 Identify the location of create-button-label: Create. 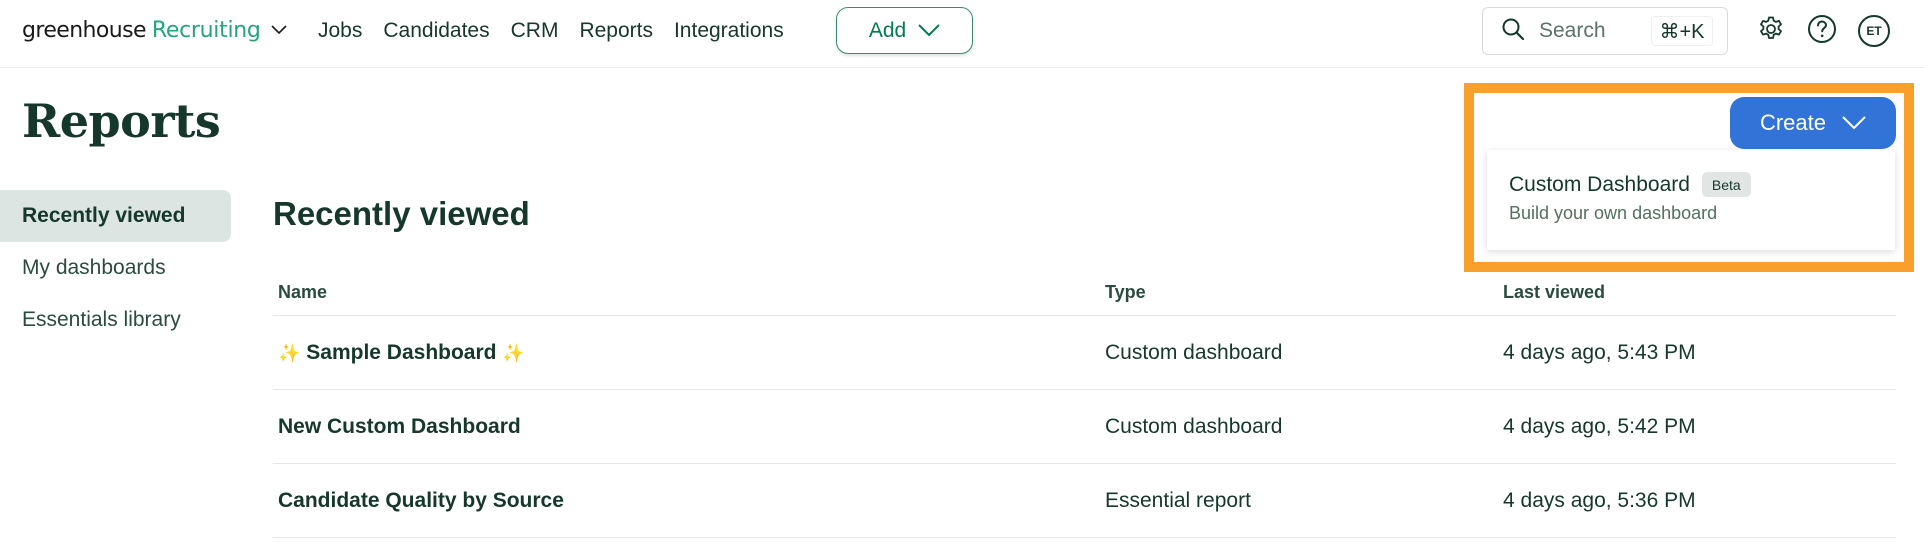
(1793, 122).